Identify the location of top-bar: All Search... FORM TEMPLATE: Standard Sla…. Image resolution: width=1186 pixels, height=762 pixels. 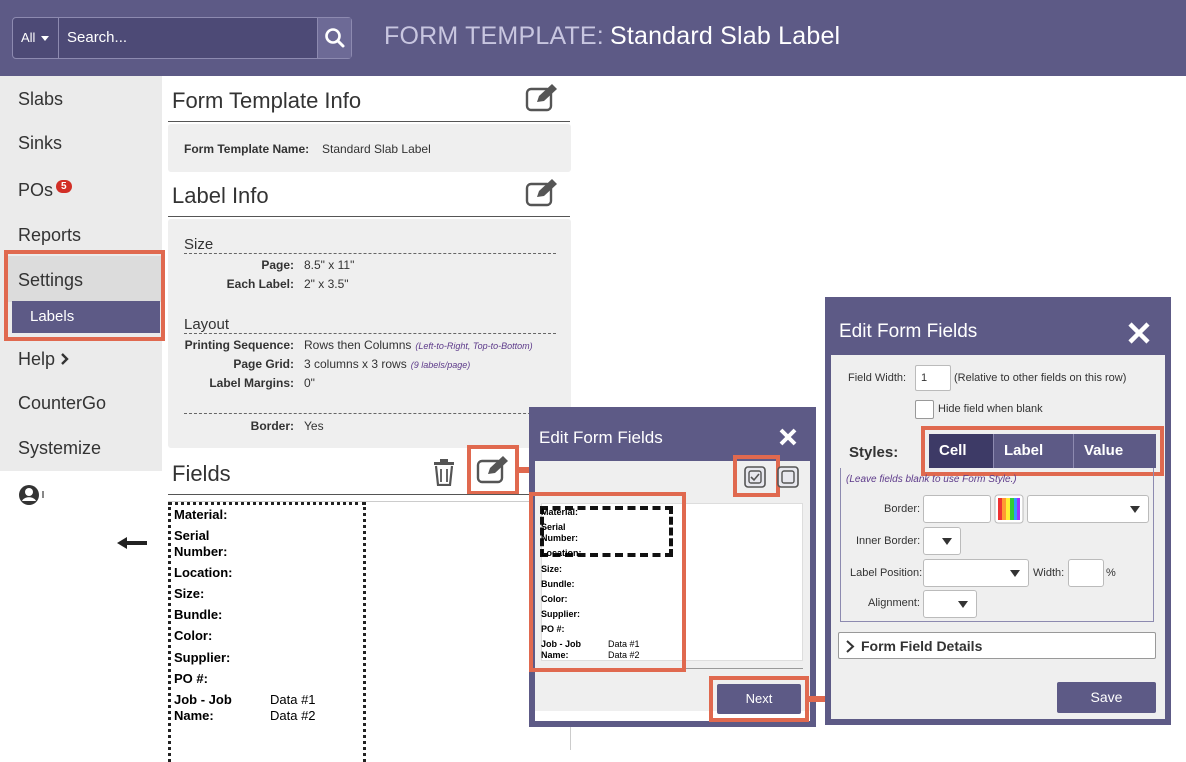
(593, 38).